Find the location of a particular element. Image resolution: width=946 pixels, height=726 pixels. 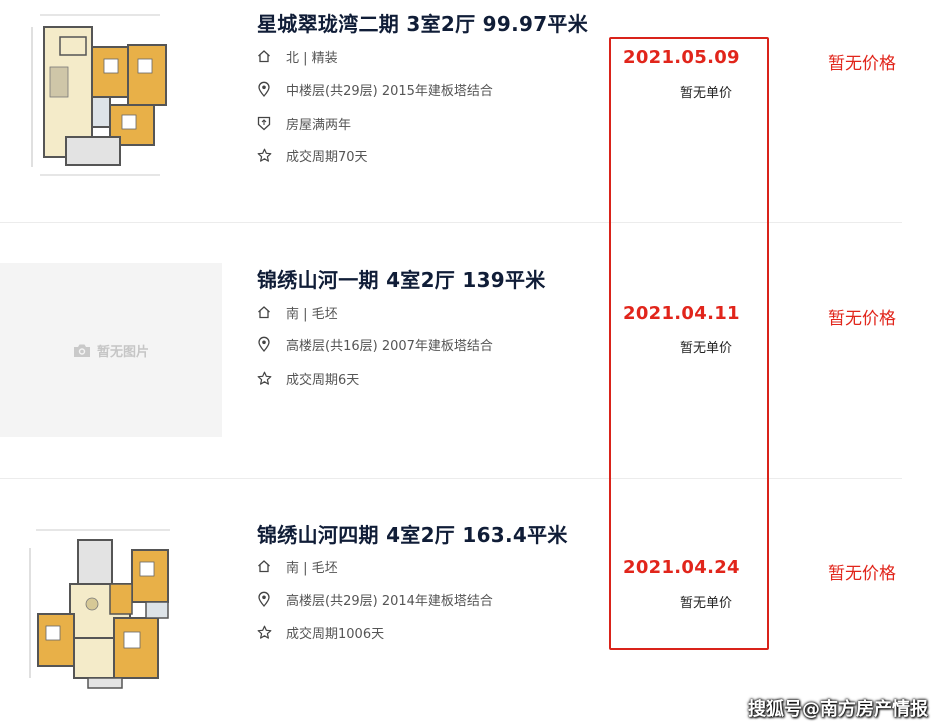

floor-row: 中楼层(共29层) 2015年建板塔结合 is located at coordinates (374, 89).